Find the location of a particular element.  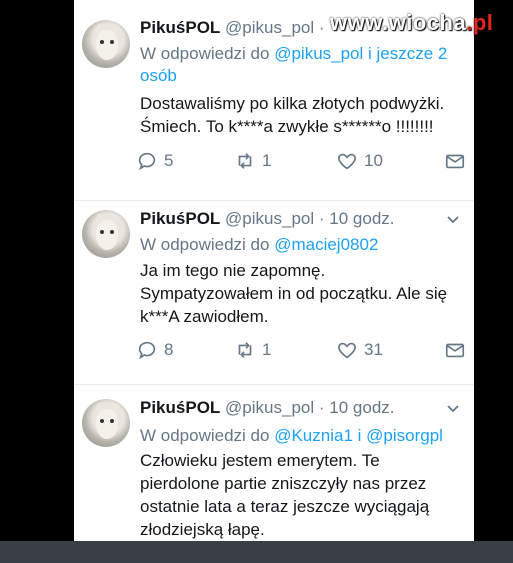

reply-count: 5 is located at coordinates (169, 160).